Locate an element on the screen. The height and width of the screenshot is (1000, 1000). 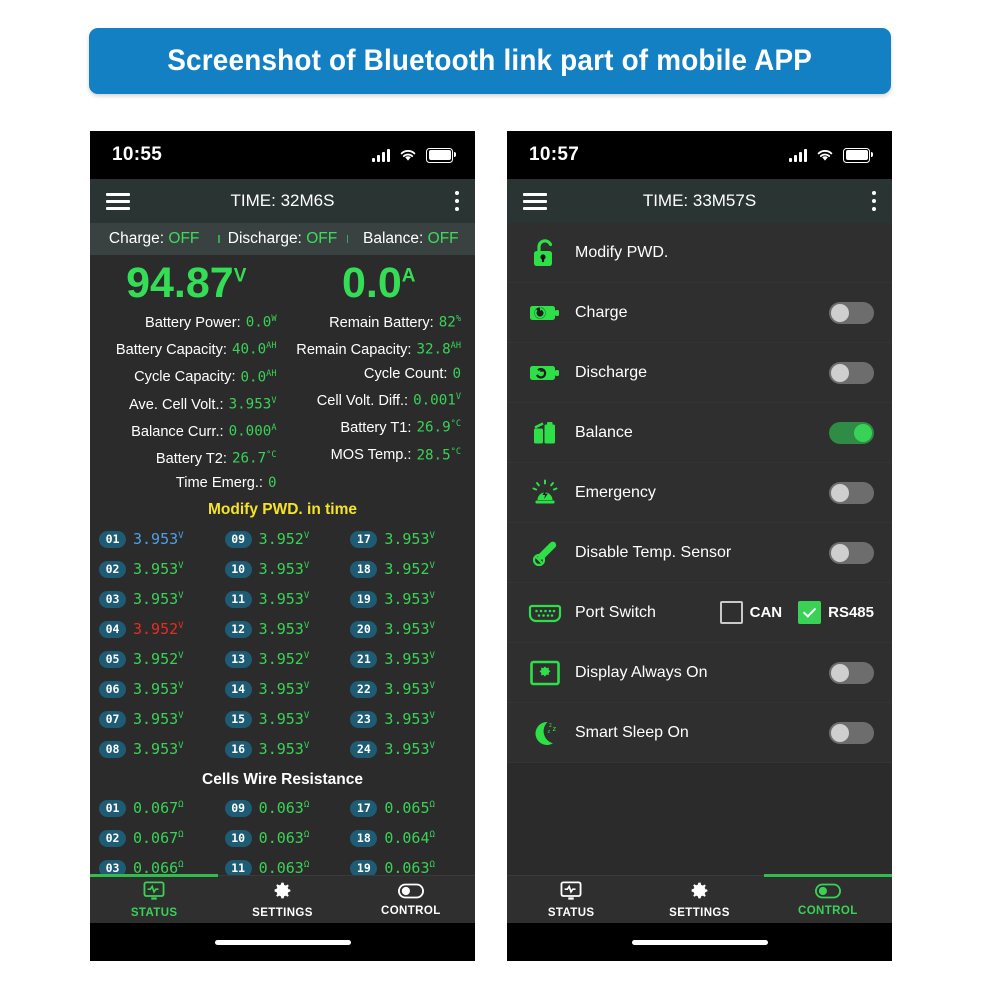
cell-index-badge: 18 is located at coordinates (364, 838).